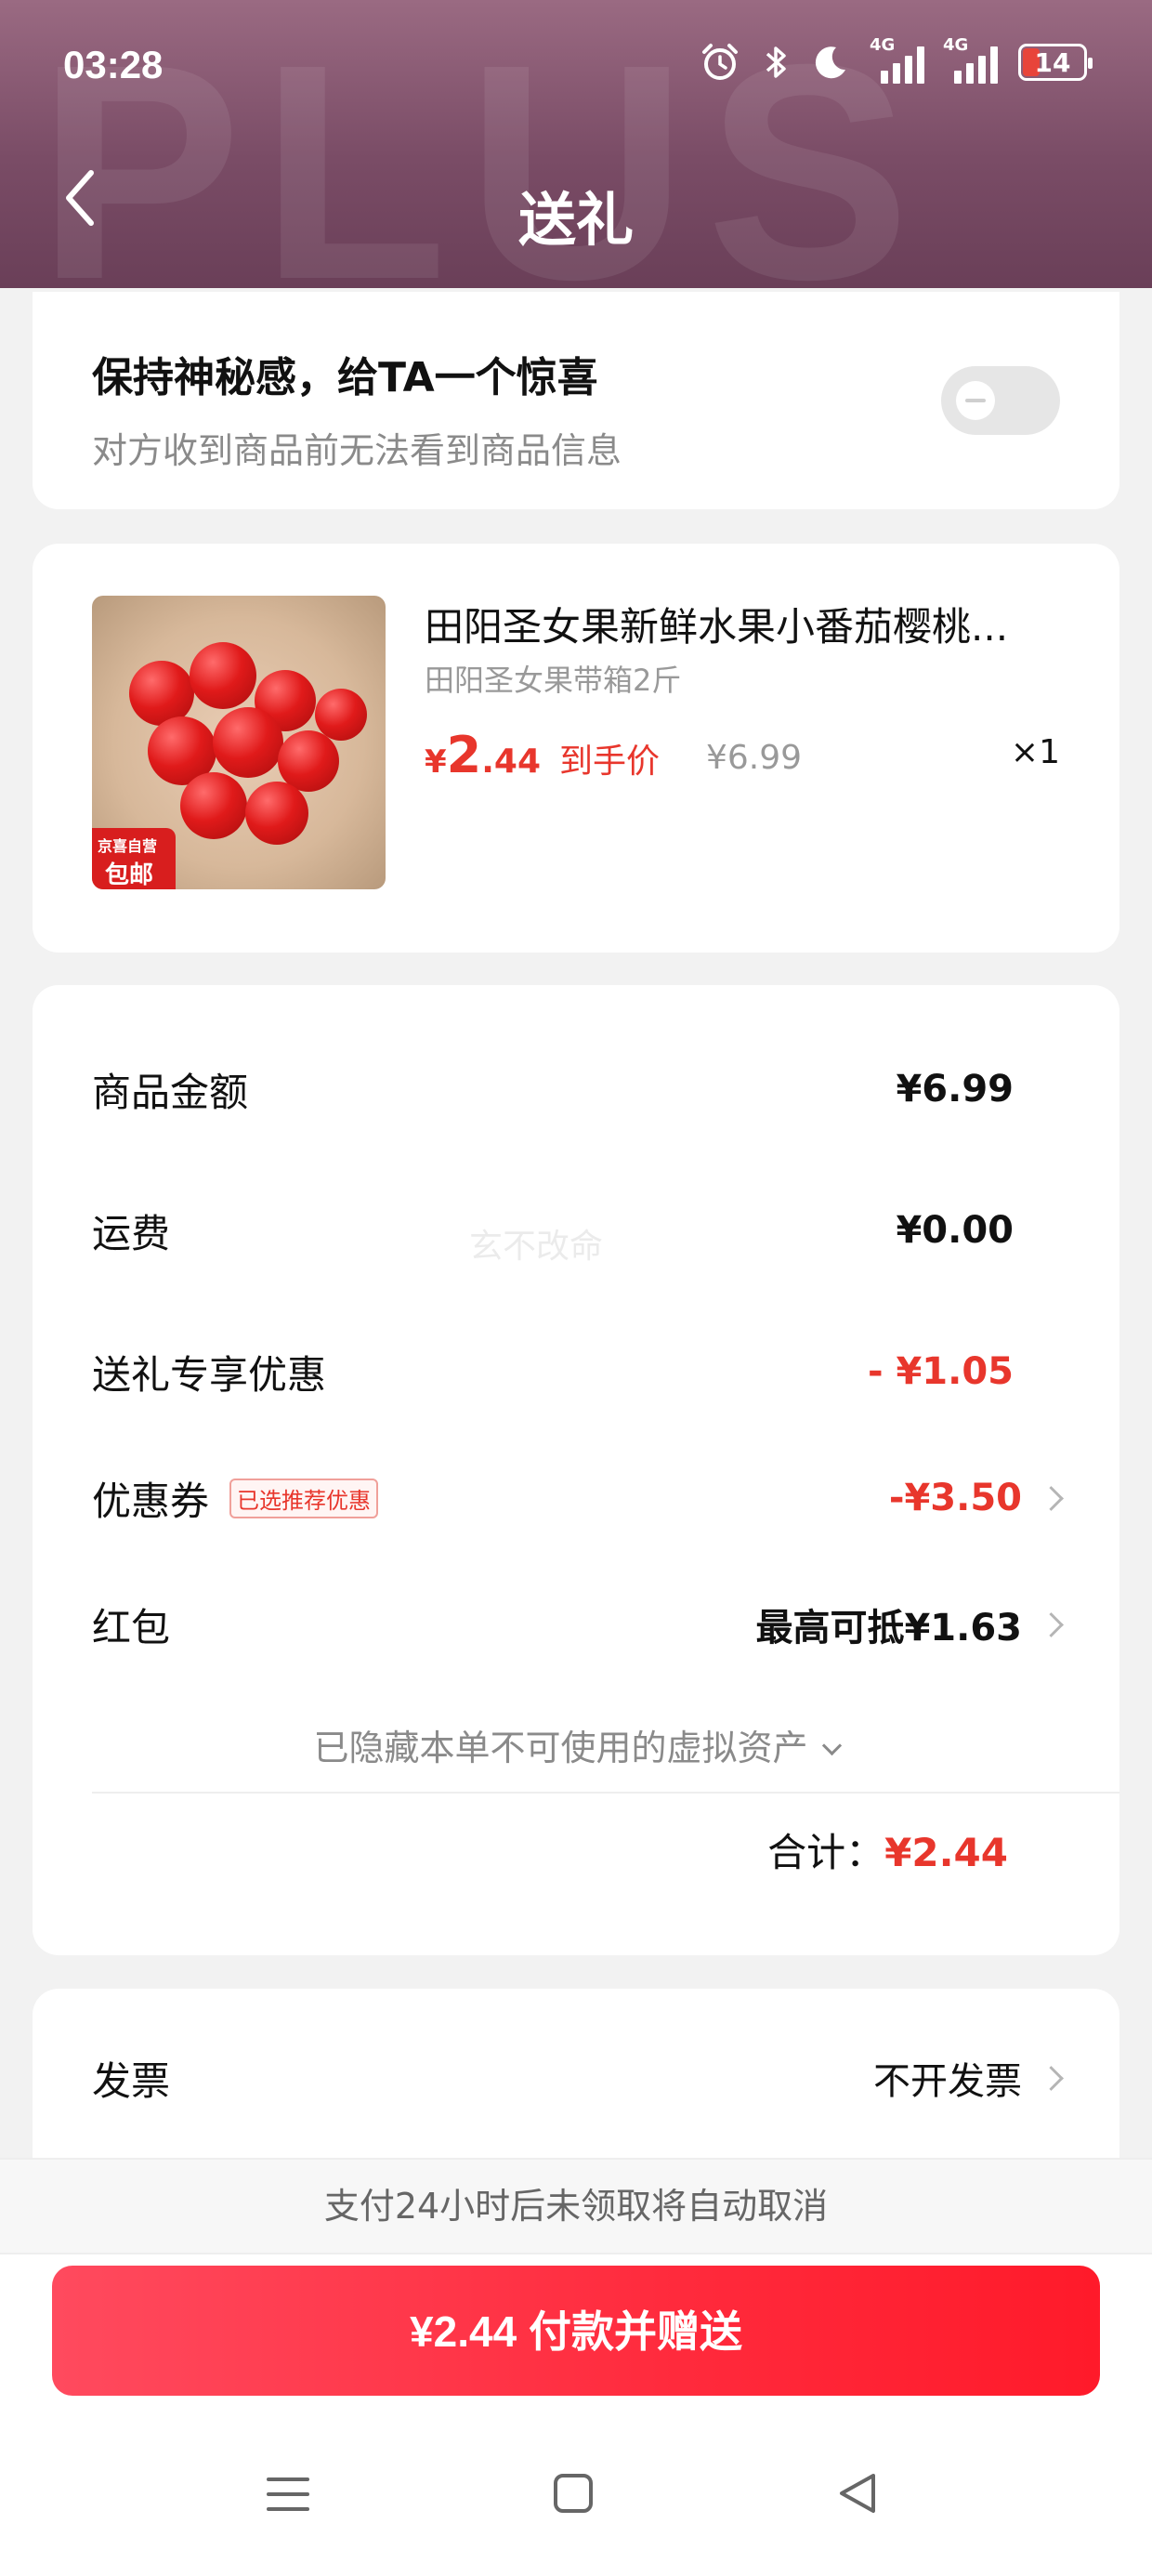 The height and width of the screenshot is (2576, 1152). What do you see at coordinates (170, 1092) in the screenshot?
I see `row-label: 商品金额` at bounding box center [170, 1092].